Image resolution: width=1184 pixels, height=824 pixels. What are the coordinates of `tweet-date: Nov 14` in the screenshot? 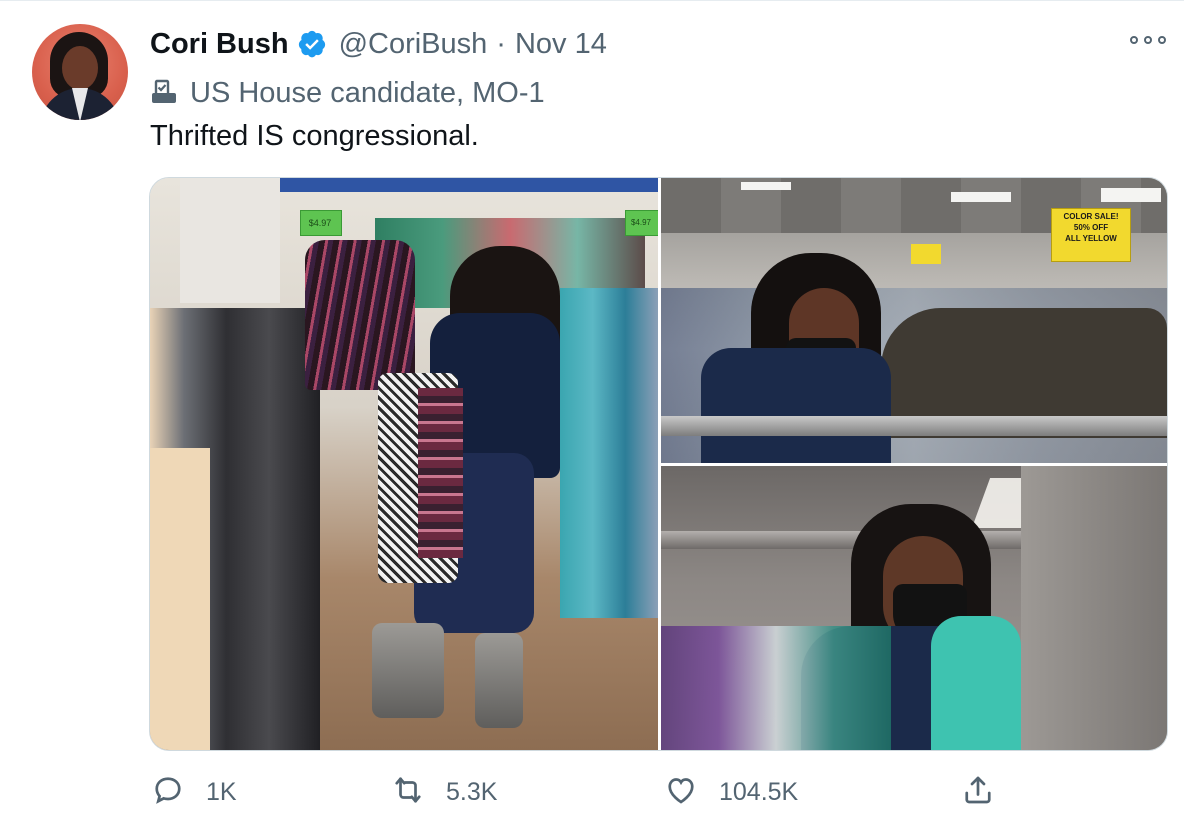 It's located at (561, 44).